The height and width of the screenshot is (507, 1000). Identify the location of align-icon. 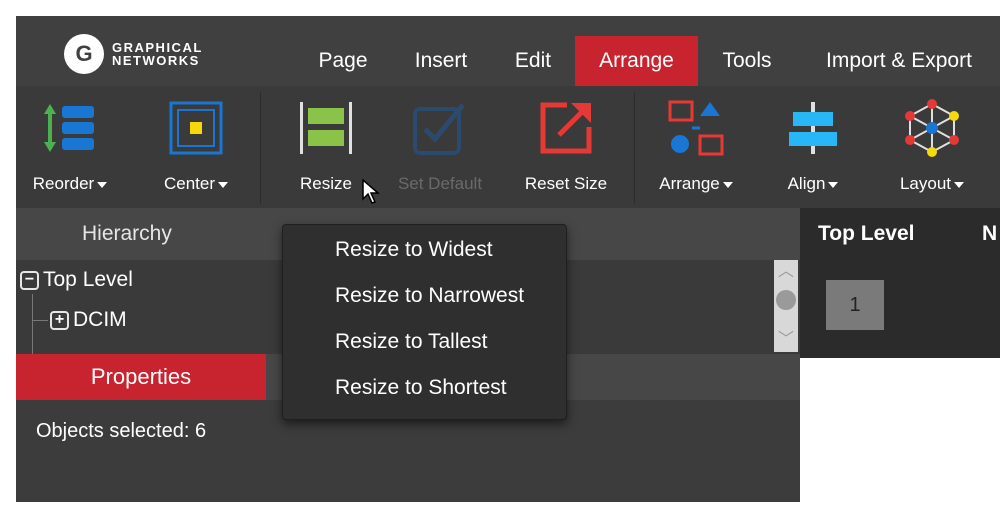
(813, 128).